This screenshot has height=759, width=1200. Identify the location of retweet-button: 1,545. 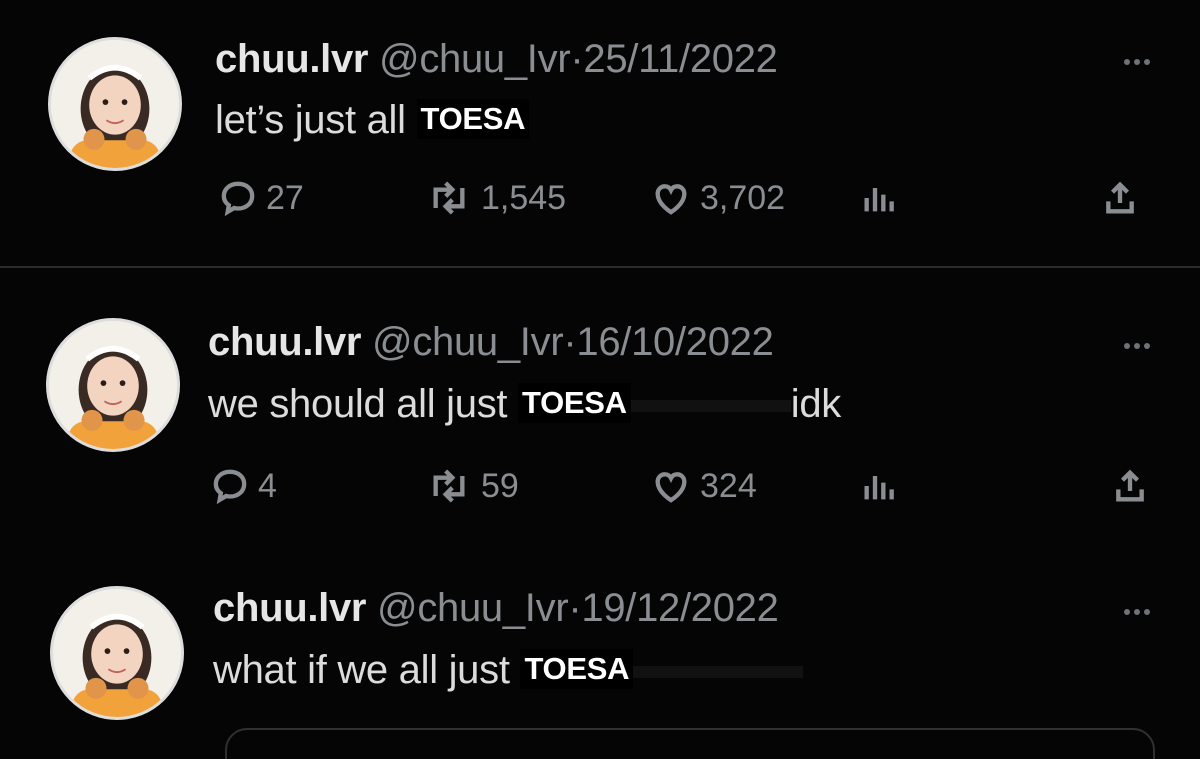
(495, 198).